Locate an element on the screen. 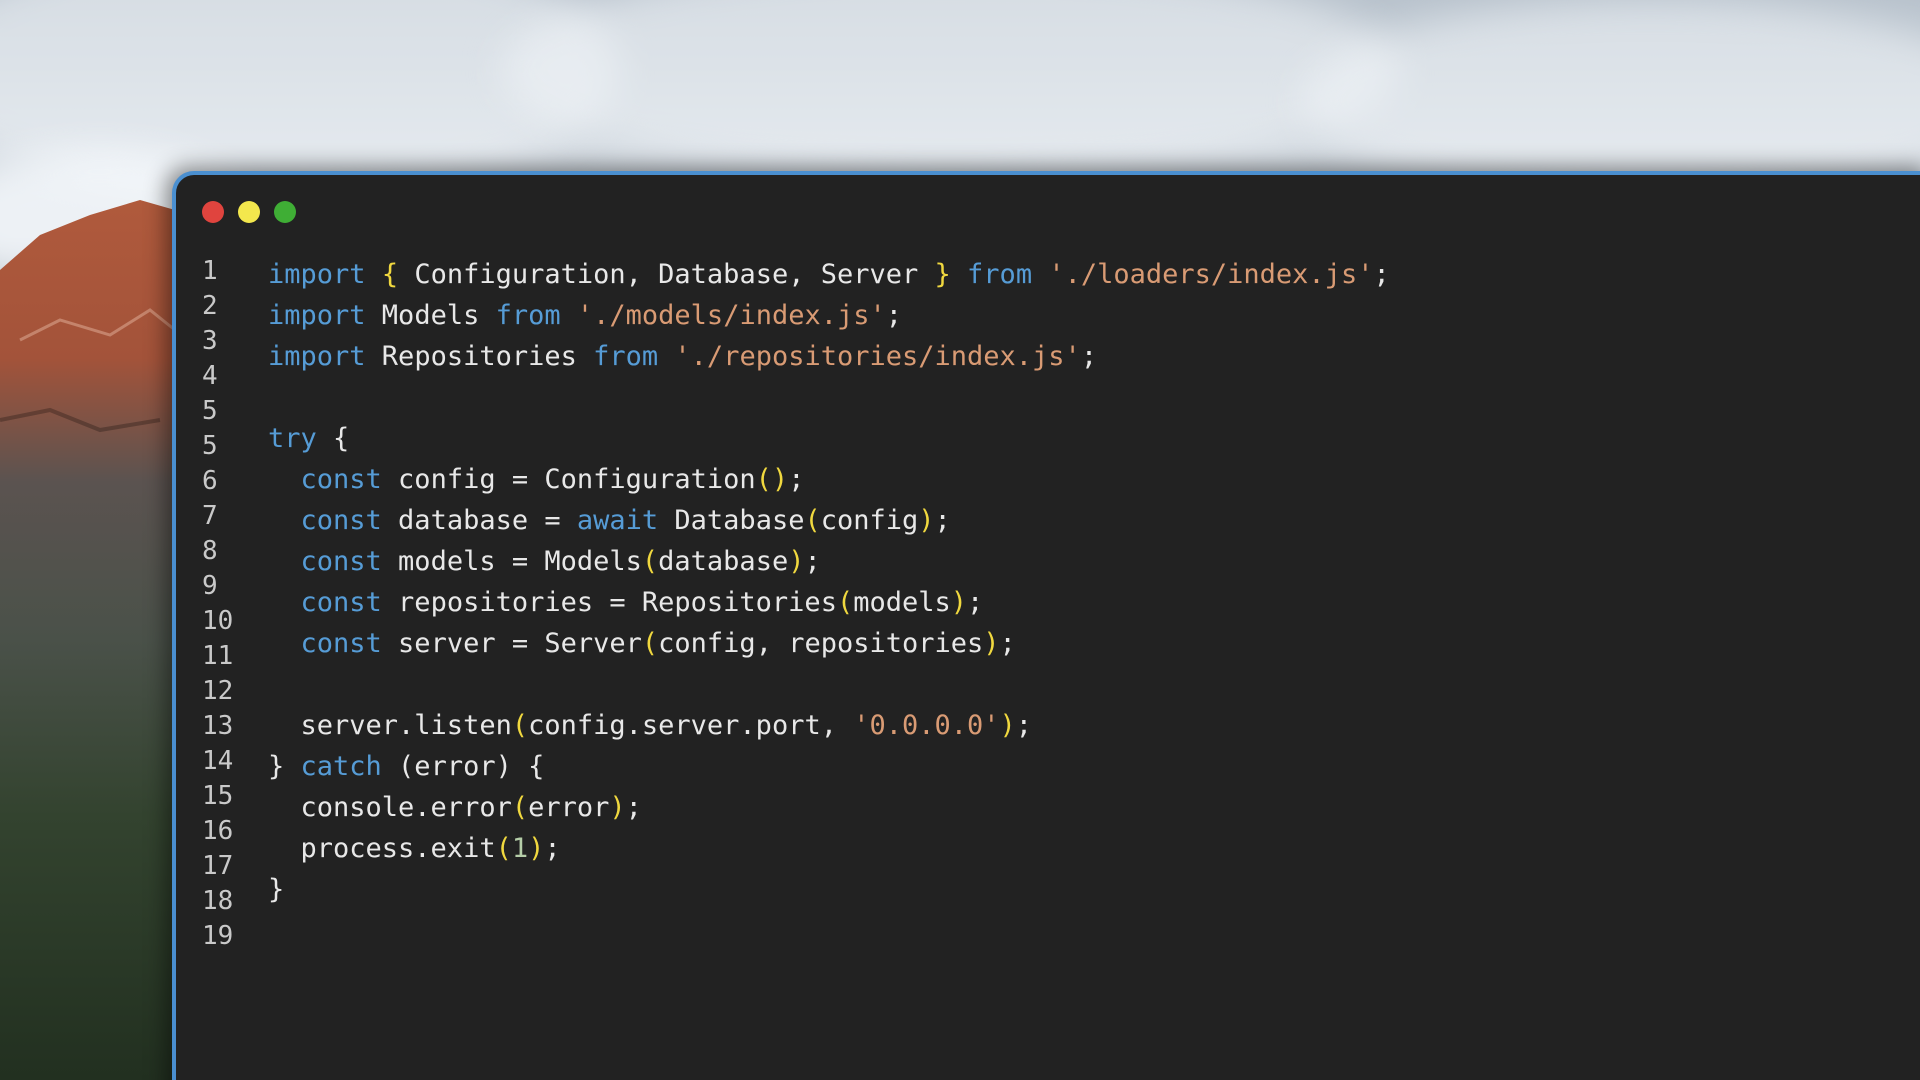 This screenshot has height=1080, width=1920. code-token-string: './repositories/index.js' is located at coordinates (877, 356).